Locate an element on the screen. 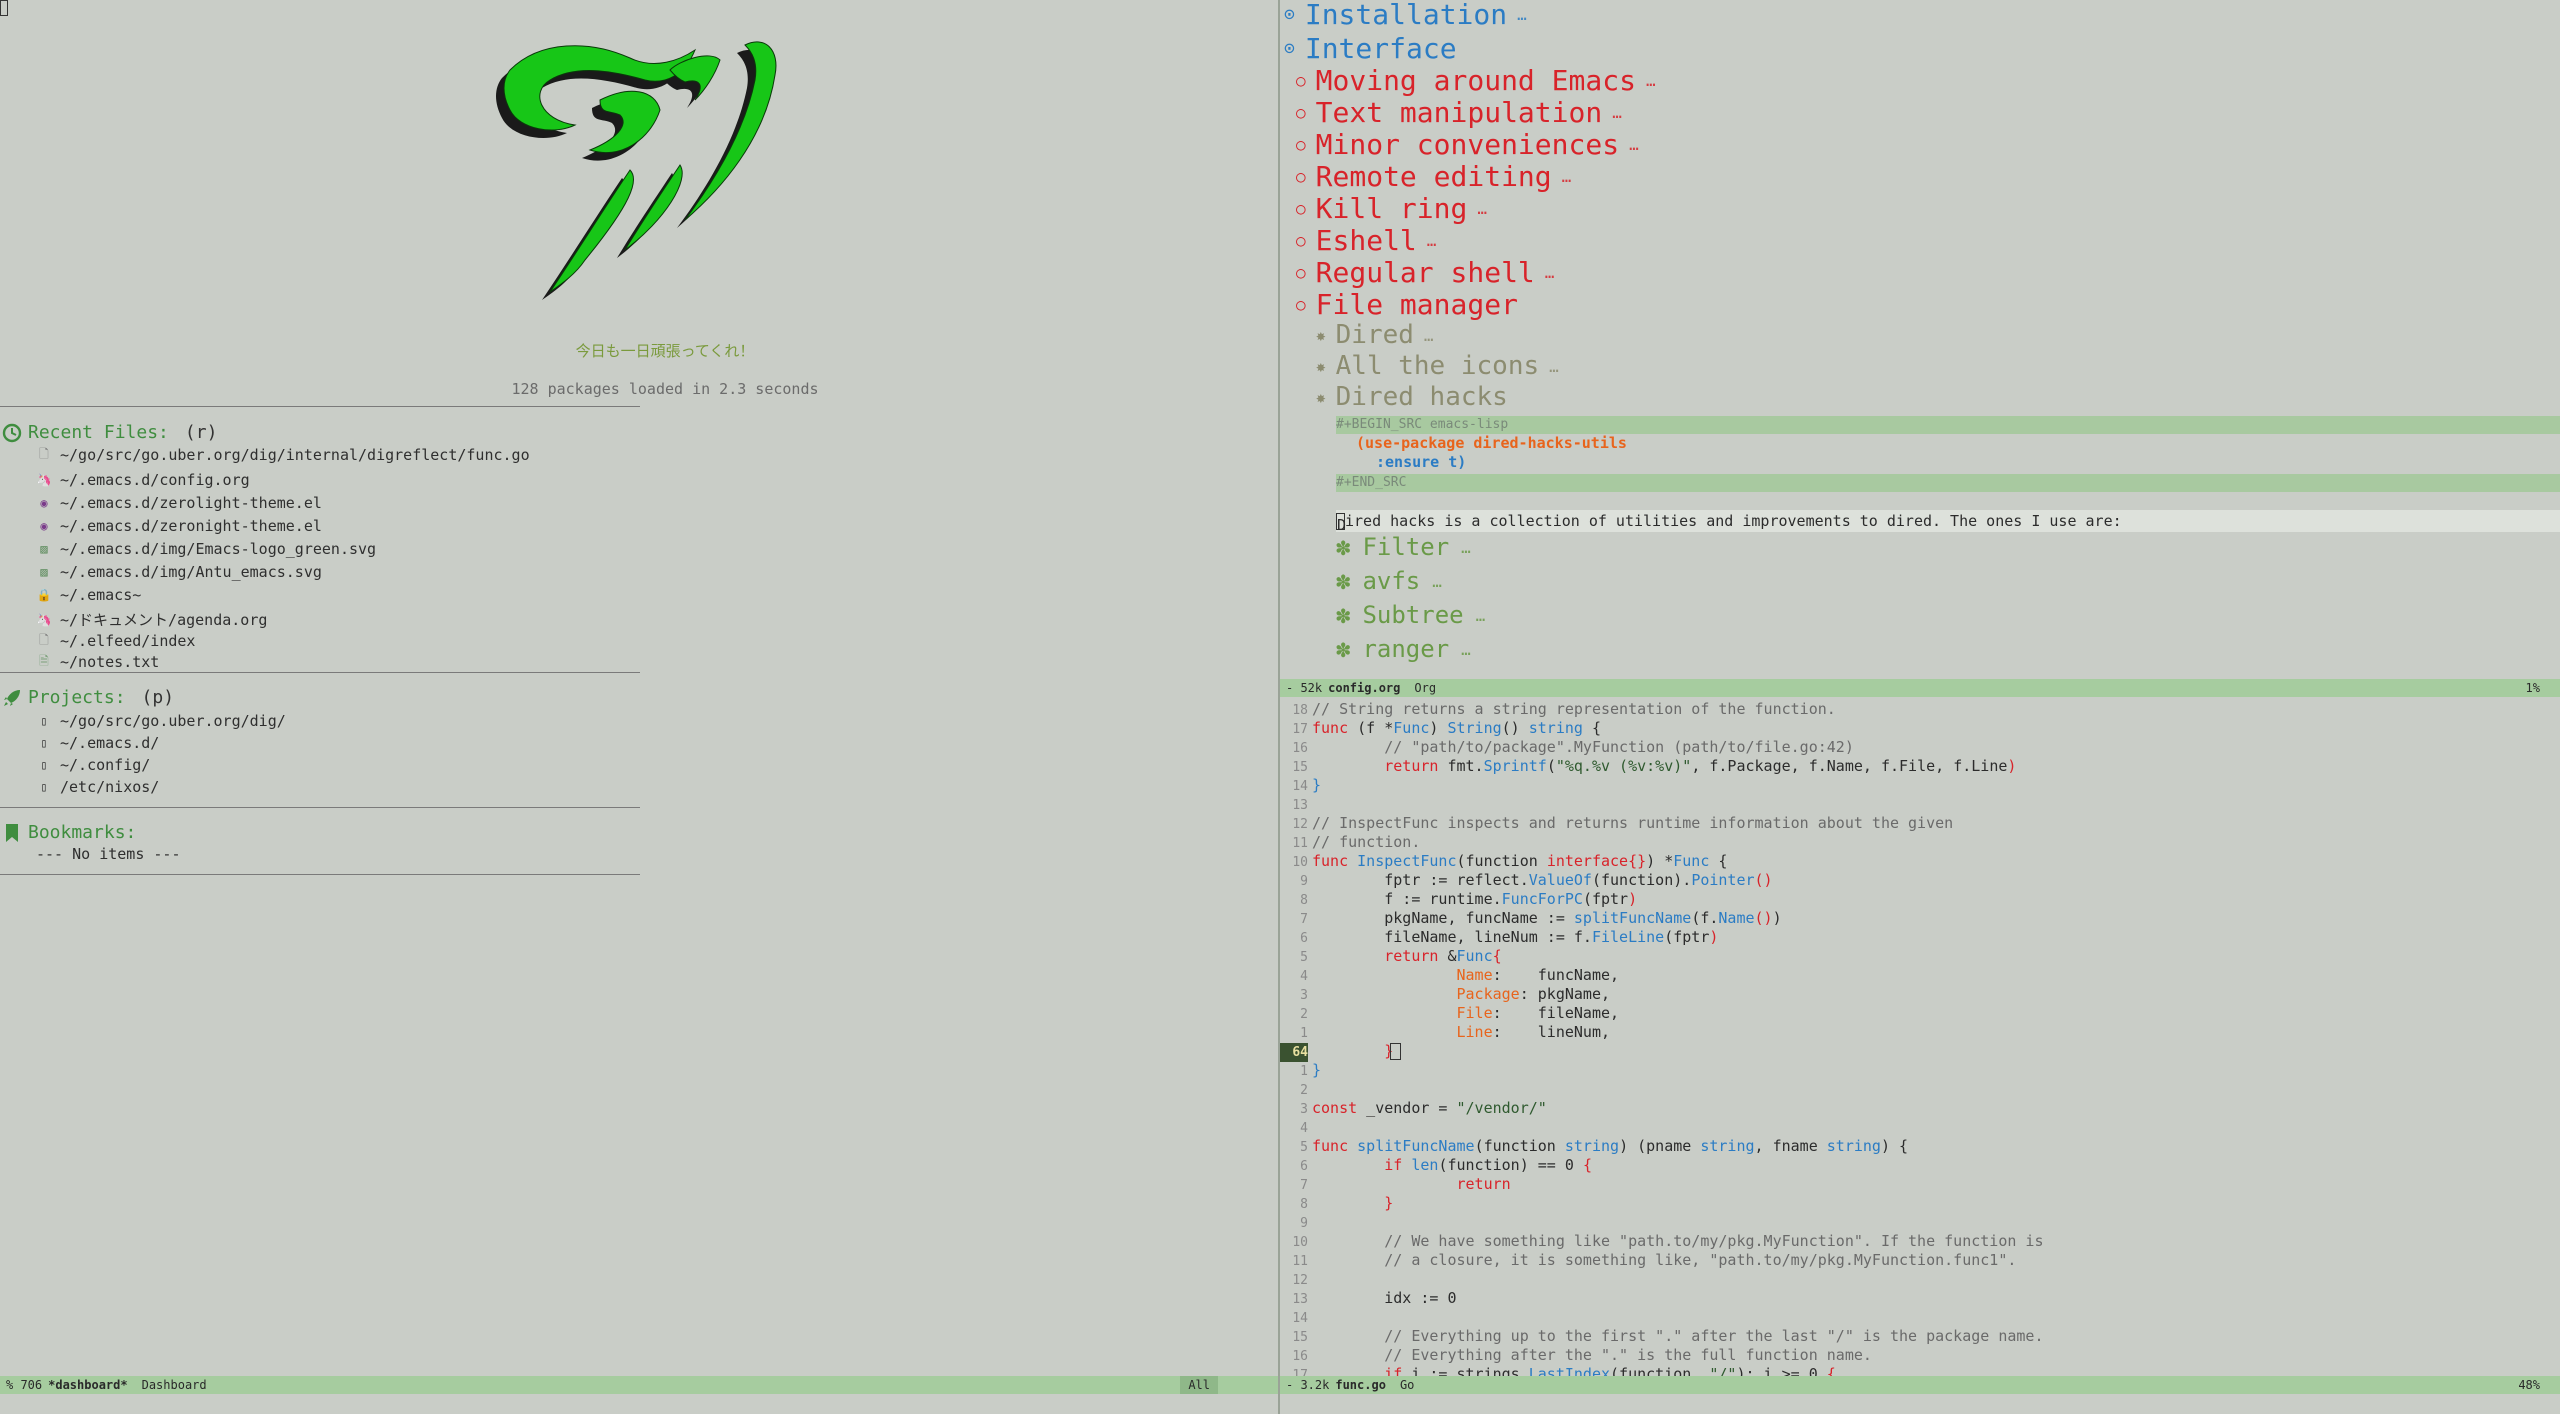  recent-file-item: ▨ ~/.emacs.d/img/Emacs-logo_green.svg is located at coordinates (206, 549).